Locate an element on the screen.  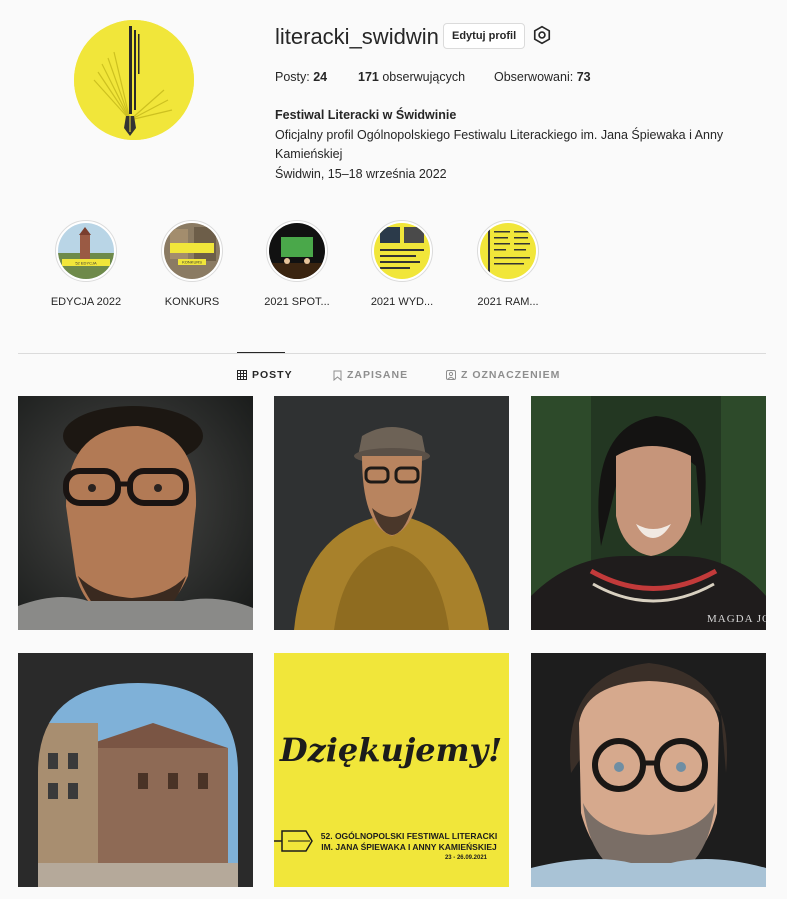
posts-count-label: Posty: is located at coordinates (292, 77).